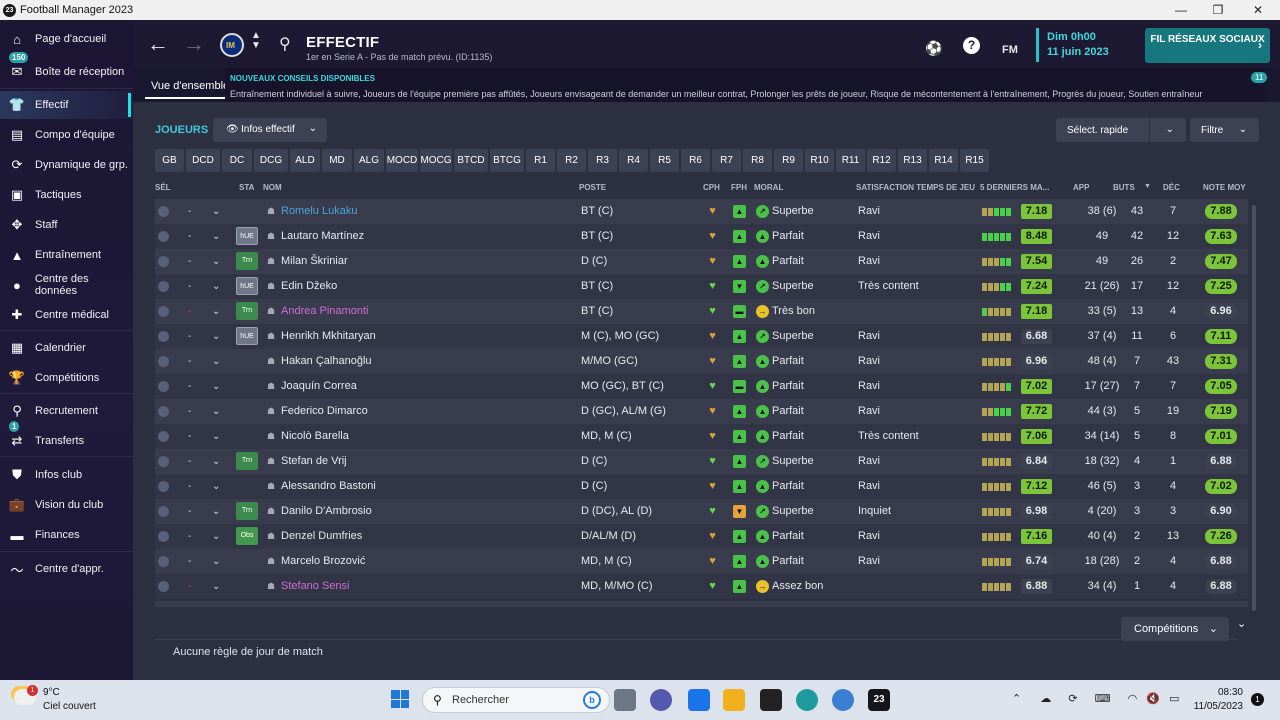 This screenshot has width=1280, height=720. What do you see at coordinates (1147, 186) in the screenshot?
I see `sort-desc-icon: ▼` at bounding box center [1147, 186].